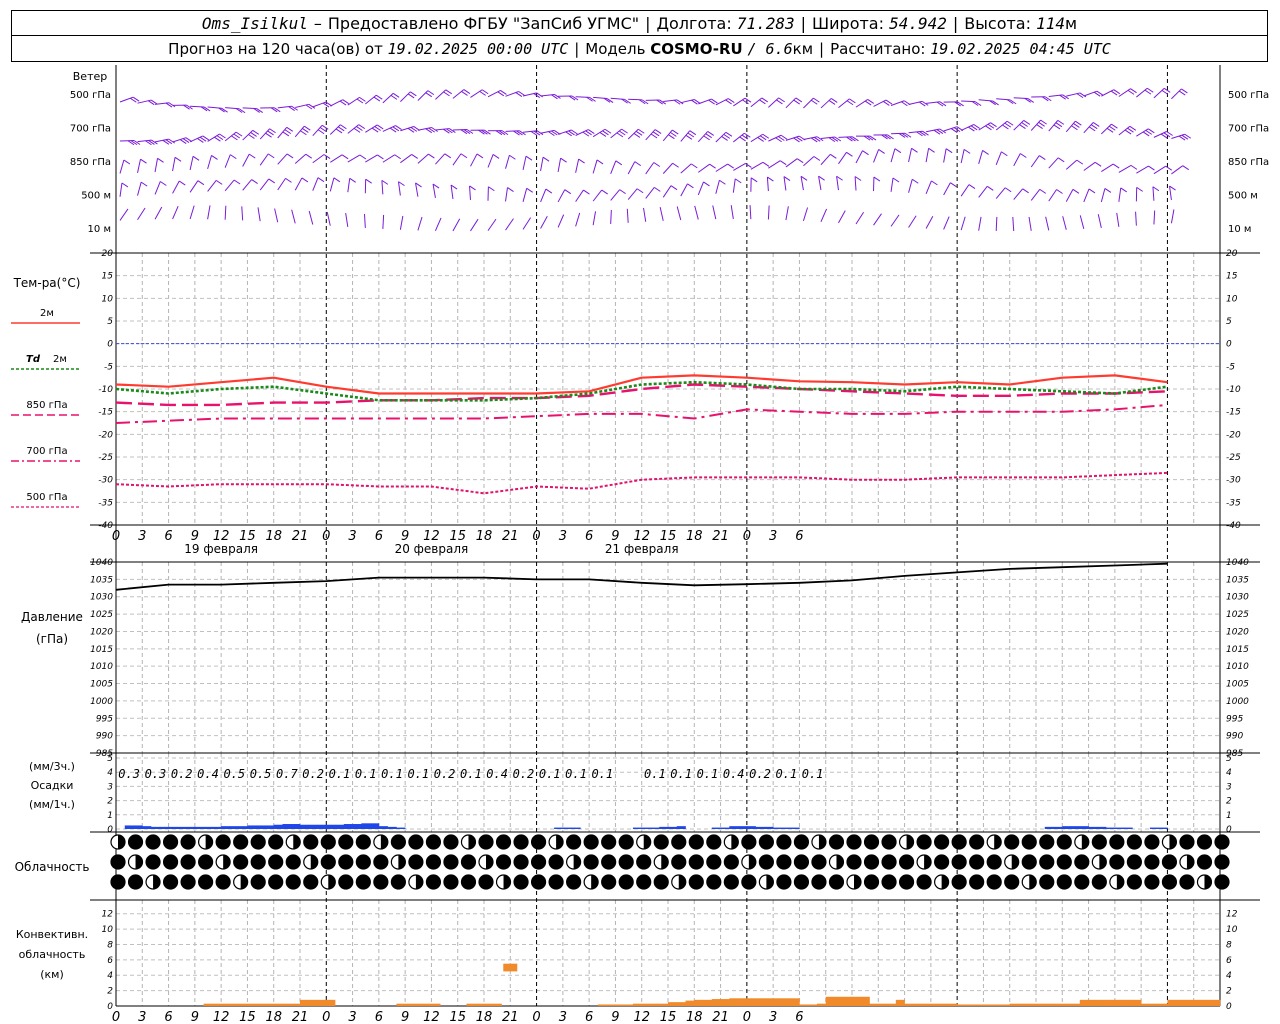 This screenshot has height=1024, width=1280. What do you see at coordinates (773, 1017) in the screenshot?
I see `x-tick-label-bottom: 3` at bounding box center [773, 1017].